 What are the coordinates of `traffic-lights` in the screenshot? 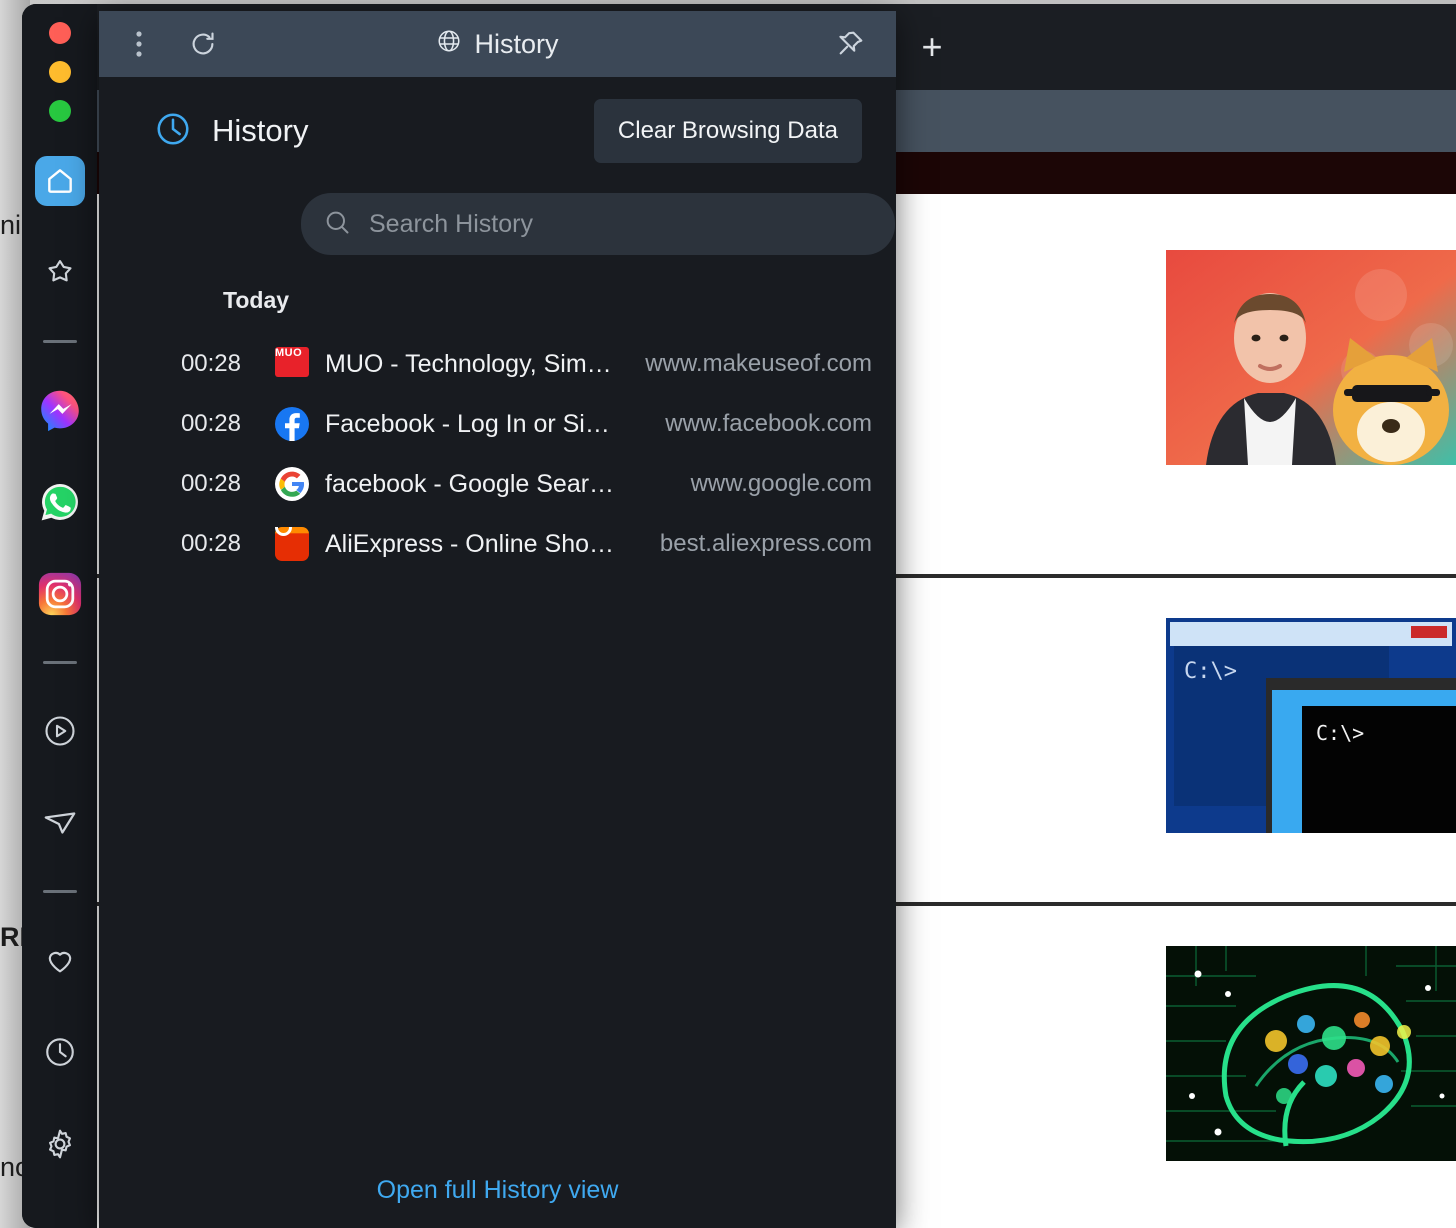 It's located at (59, 72).